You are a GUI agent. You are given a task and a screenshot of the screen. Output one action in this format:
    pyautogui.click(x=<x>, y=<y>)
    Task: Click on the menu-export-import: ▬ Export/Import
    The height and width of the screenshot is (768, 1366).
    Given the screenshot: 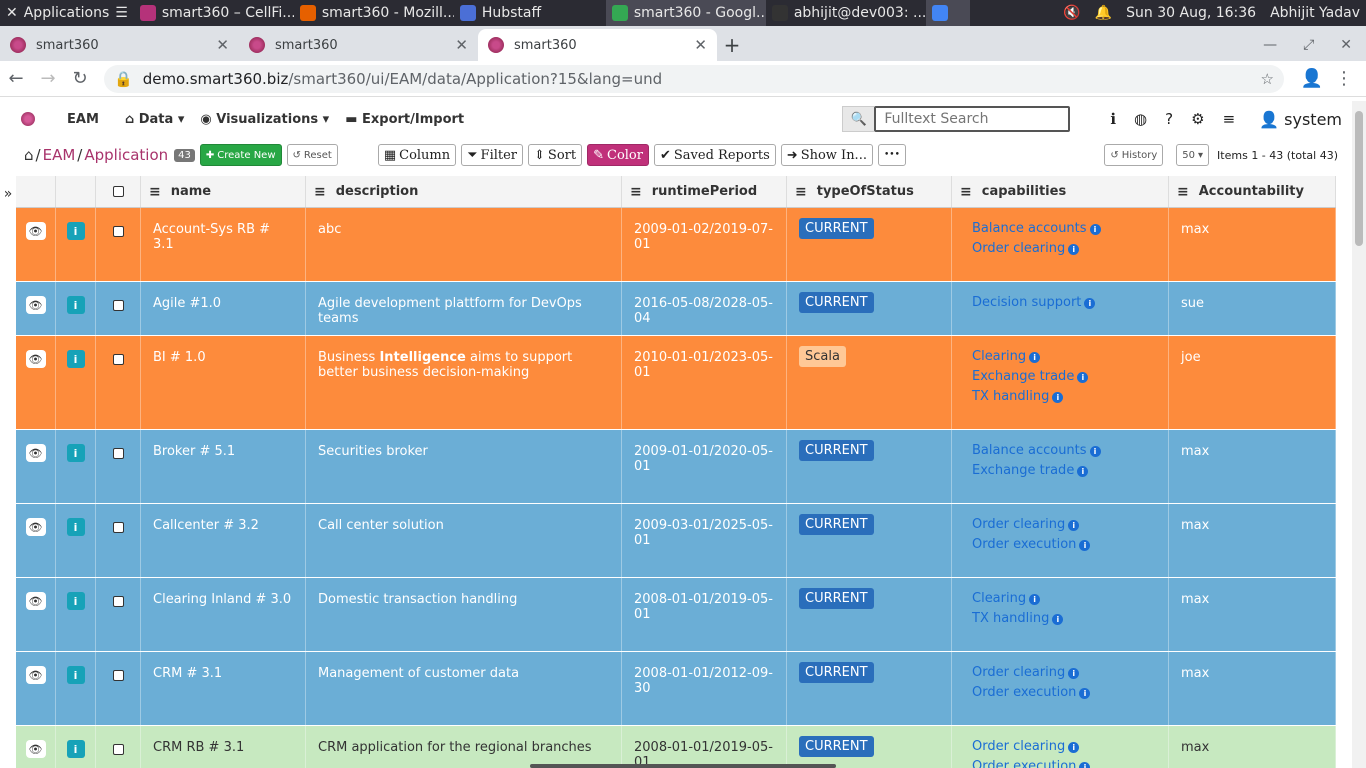 What is the action you would take?
    pyautogui.click(x=404, y=119)
    